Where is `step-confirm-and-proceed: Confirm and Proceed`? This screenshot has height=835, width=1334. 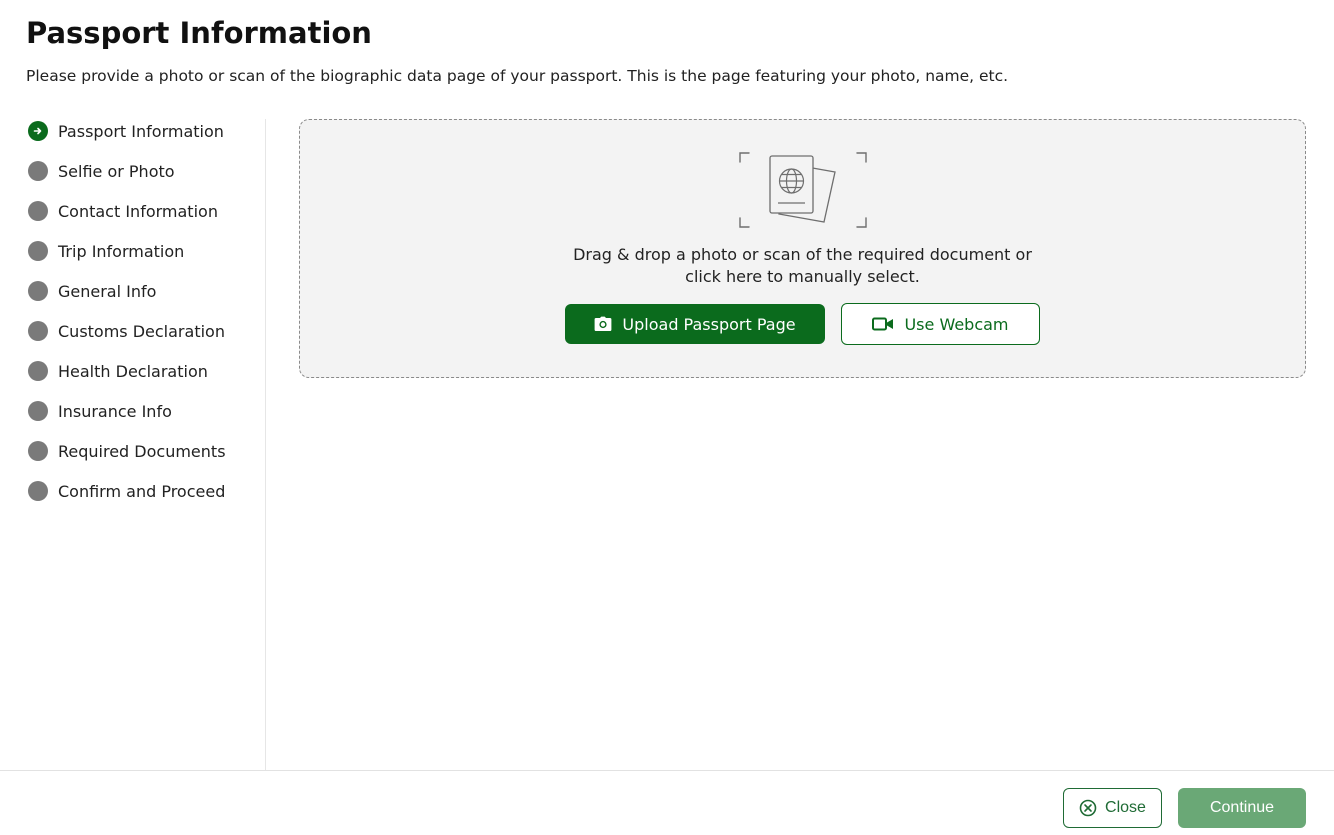 step-confirm-and-proceed: Confirm and Proceed is located at coordinates (126, 491).